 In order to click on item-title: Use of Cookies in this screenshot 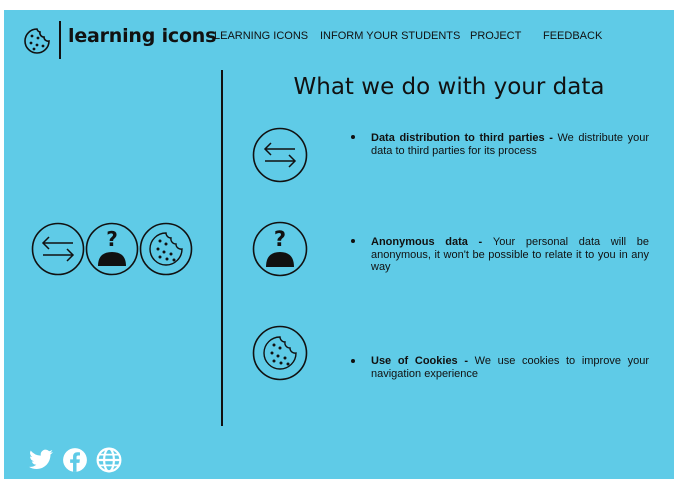, I will do `click(414, 361)`.